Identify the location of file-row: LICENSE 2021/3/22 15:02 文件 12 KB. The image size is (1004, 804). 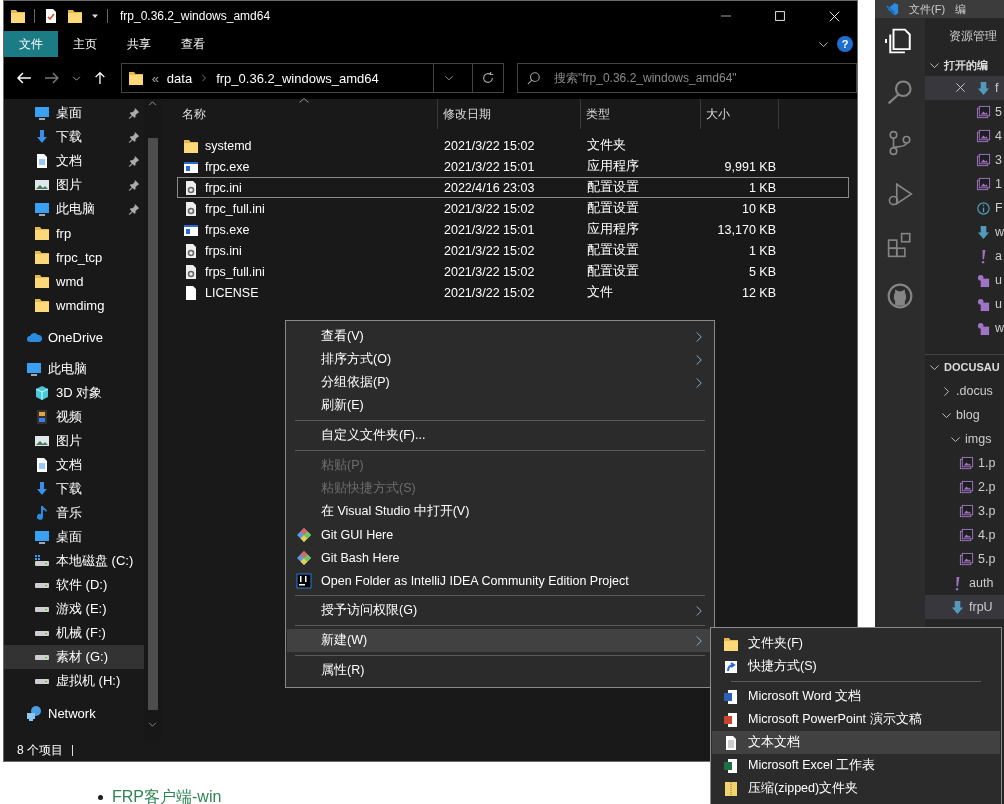
(513, 292).